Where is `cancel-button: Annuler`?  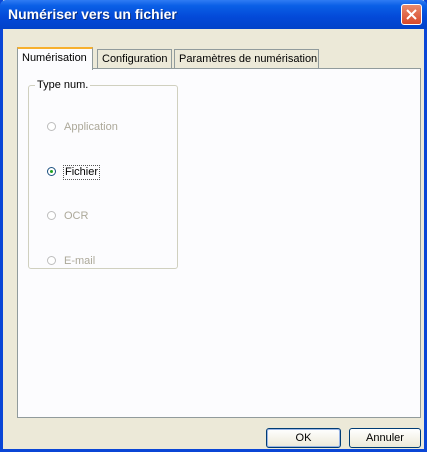 cancel-button: Annuler is located at coordinates (385, 438).